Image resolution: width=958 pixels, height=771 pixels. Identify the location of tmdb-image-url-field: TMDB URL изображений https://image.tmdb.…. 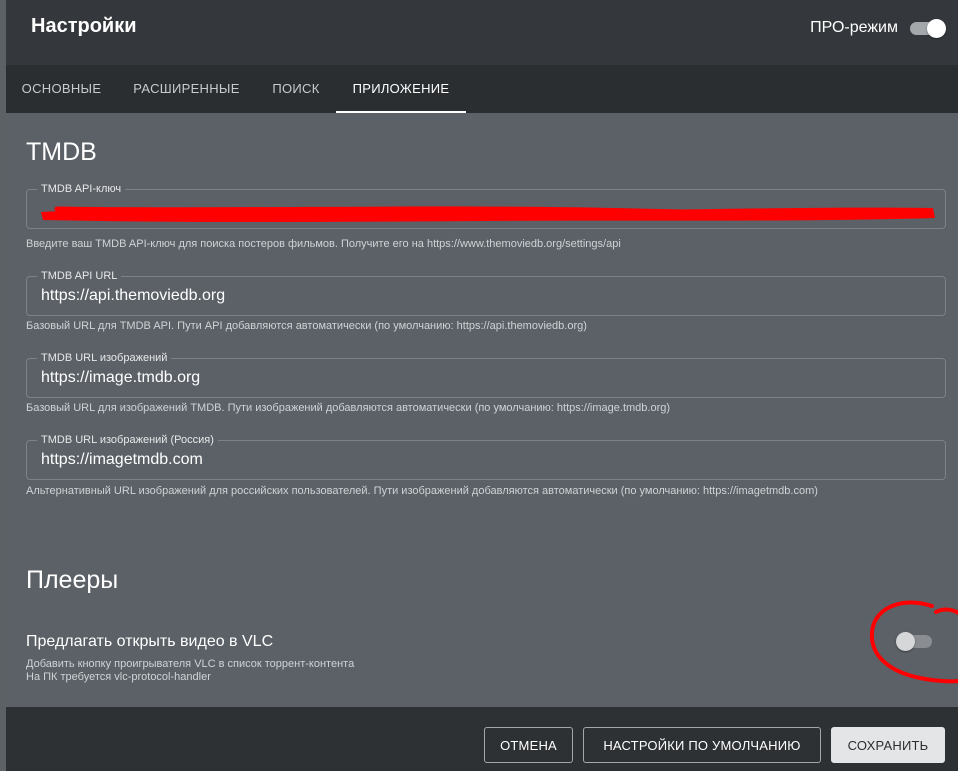
(486, 374).